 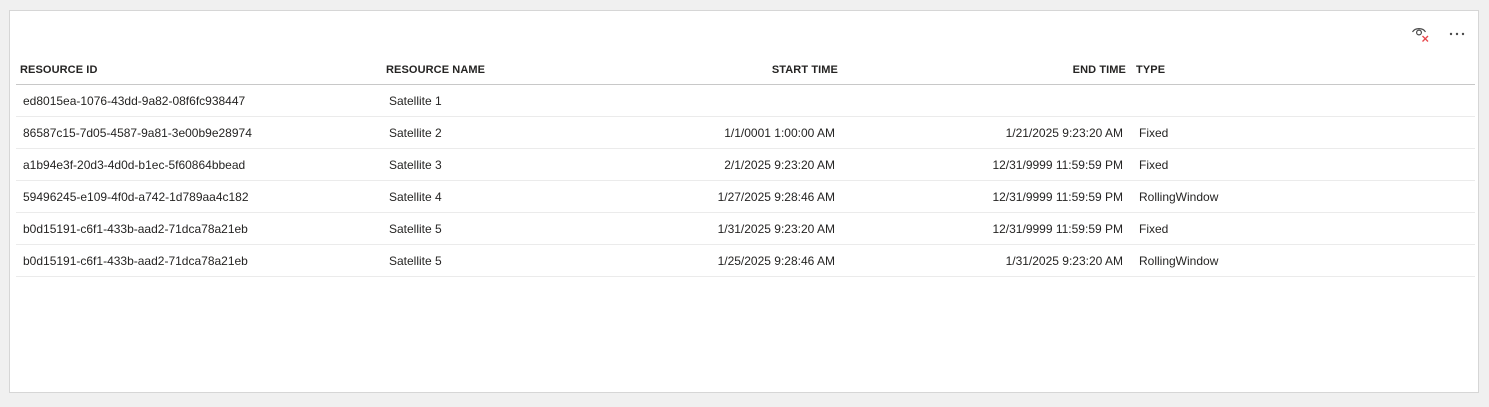 I want to click on cell-start-time: 1/1/0001 1:00:00 AM, so click(x=779, y=132).